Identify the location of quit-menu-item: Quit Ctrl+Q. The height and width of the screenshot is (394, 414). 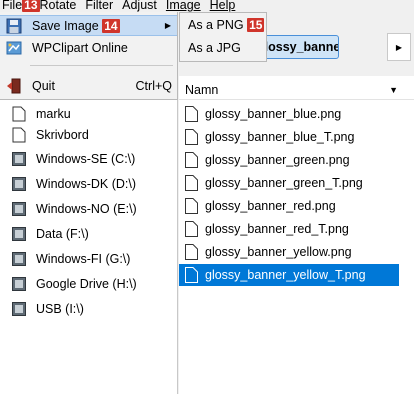
(88, 85).